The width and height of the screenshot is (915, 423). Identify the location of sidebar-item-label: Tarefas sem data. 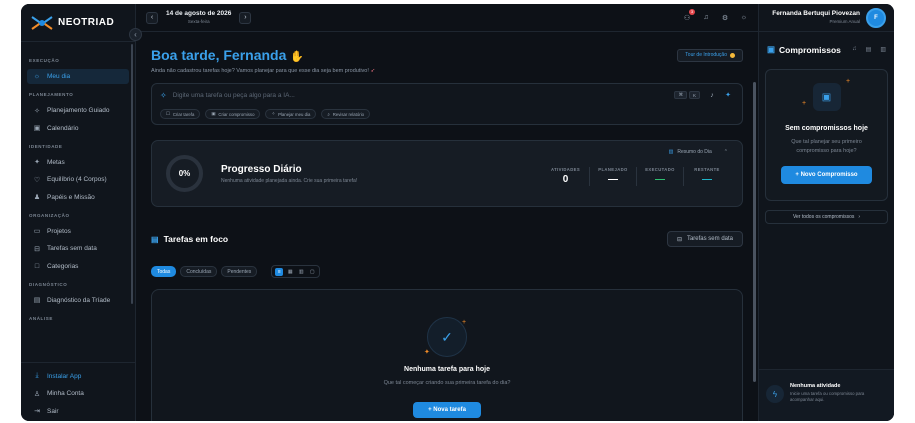
(72, 248).